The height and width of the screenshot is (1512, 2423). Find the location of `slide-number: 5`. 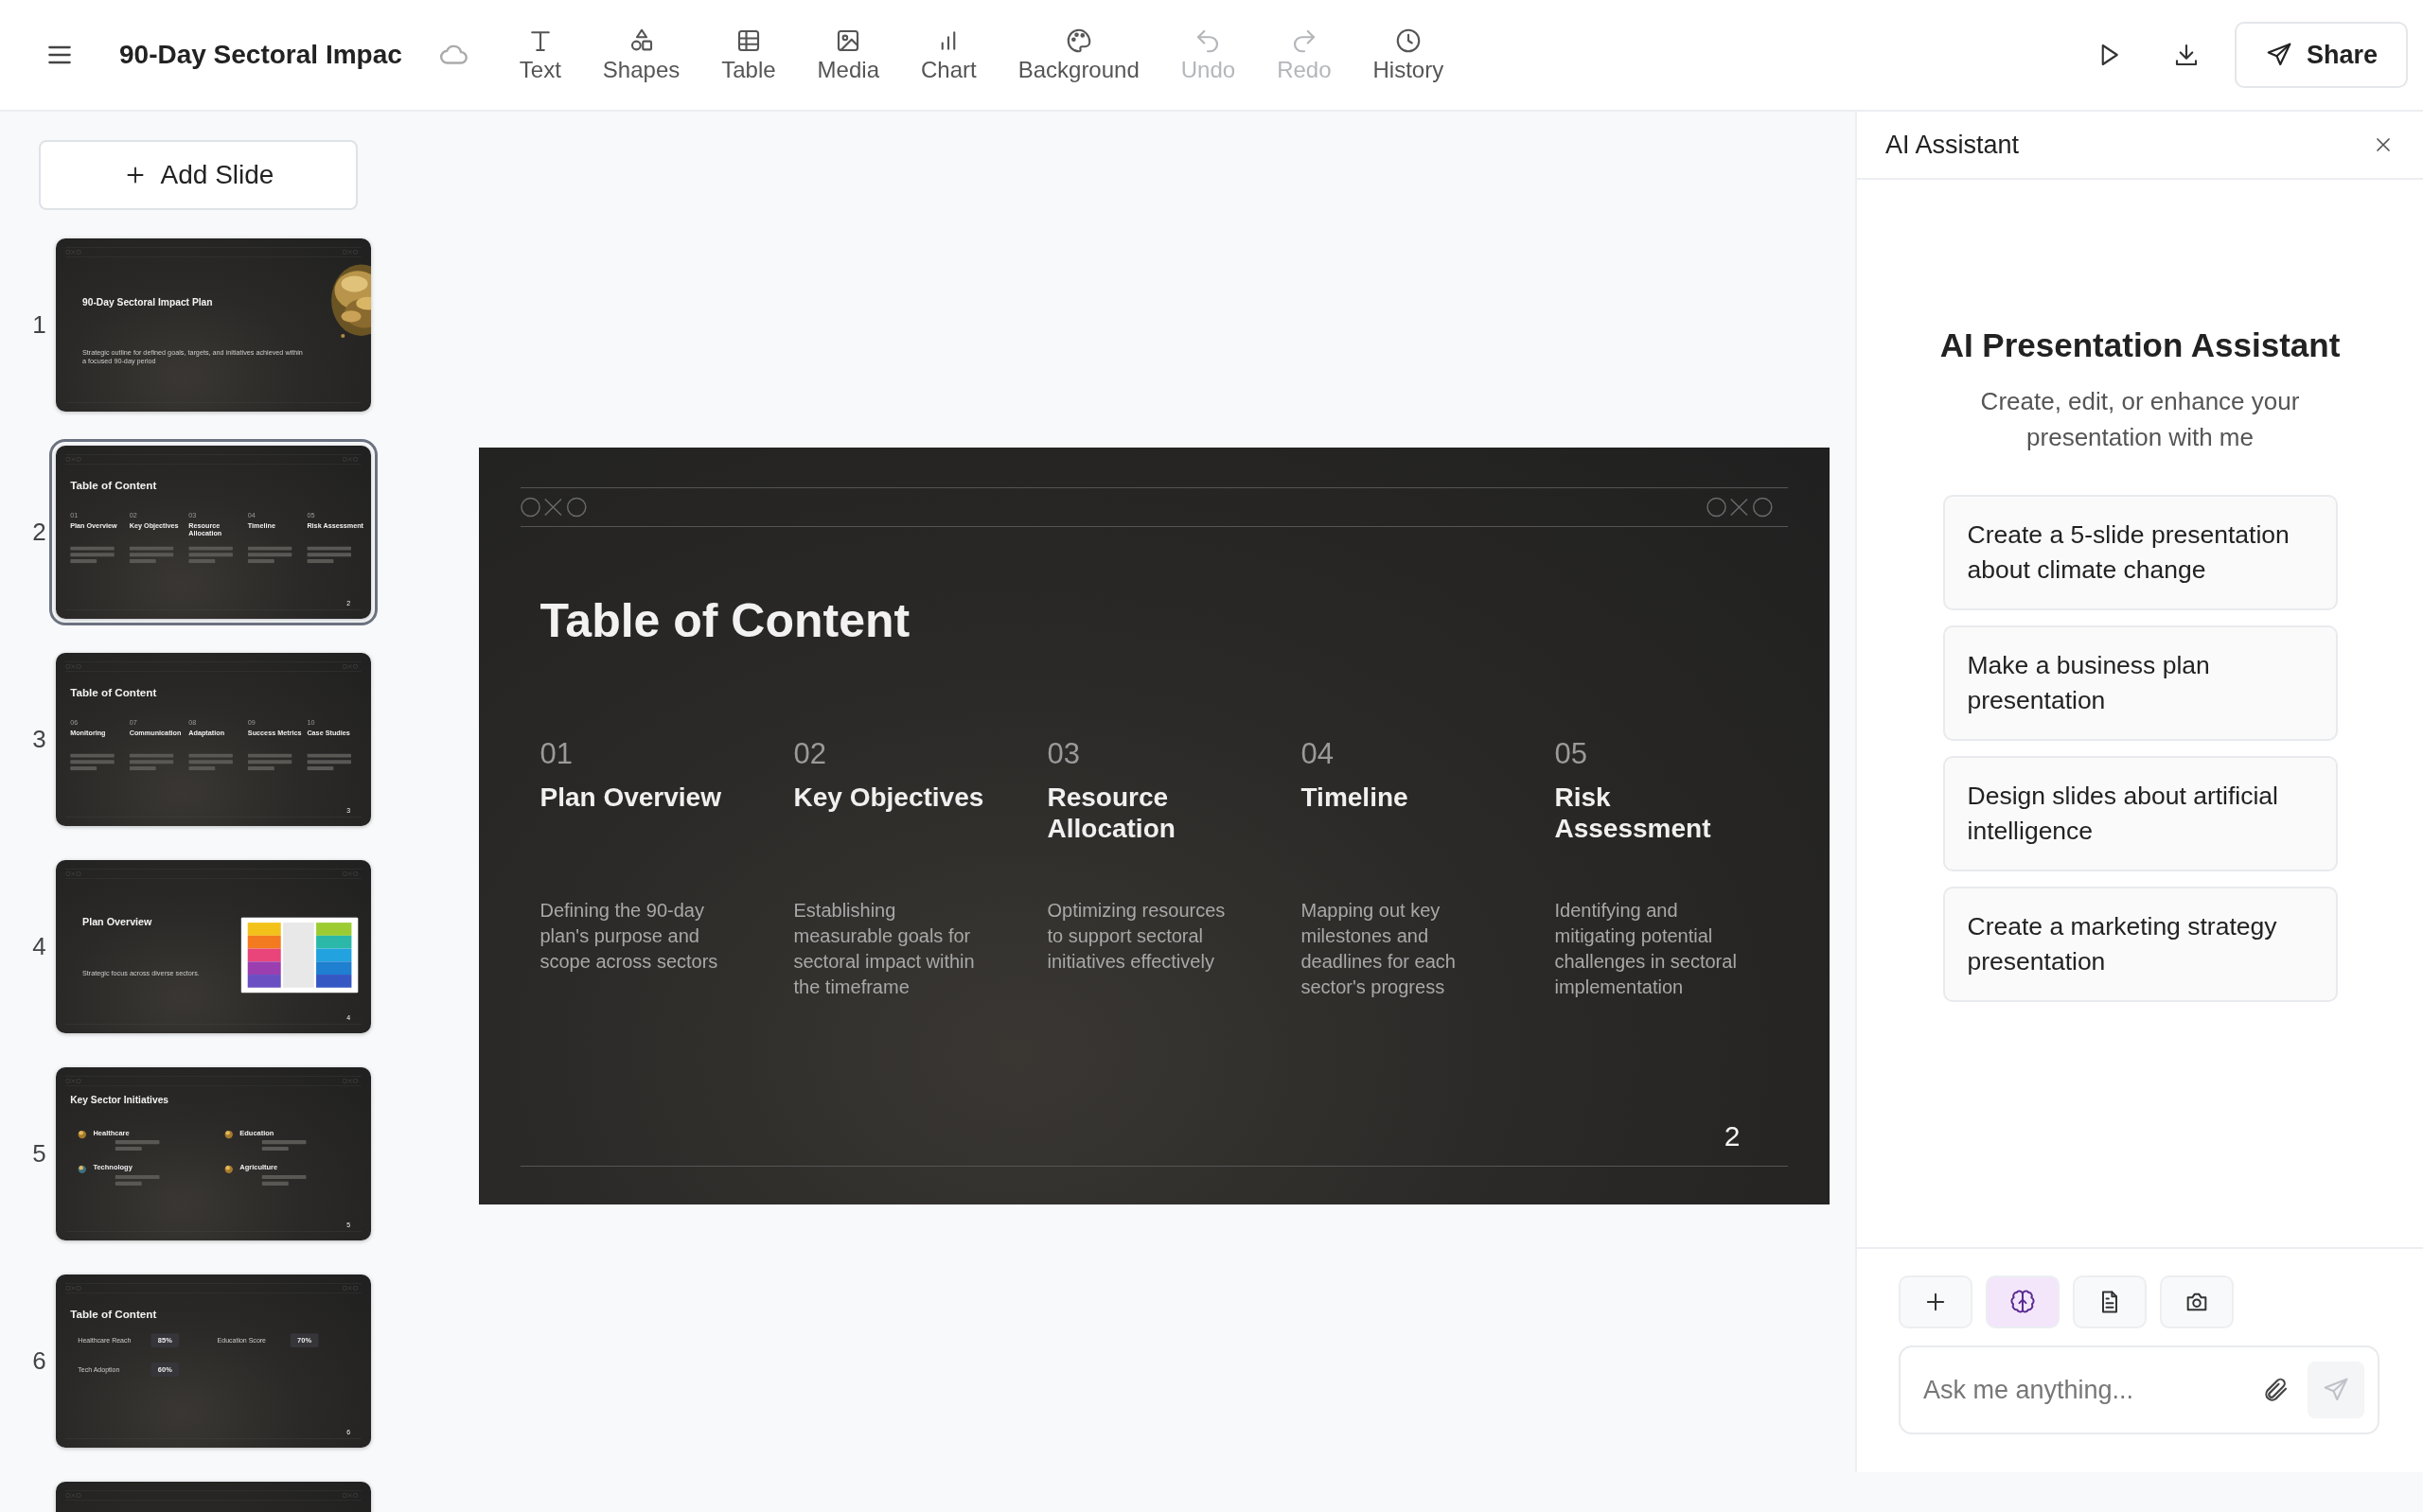

slide-number: 5 is located at coordinates (39, 1153).